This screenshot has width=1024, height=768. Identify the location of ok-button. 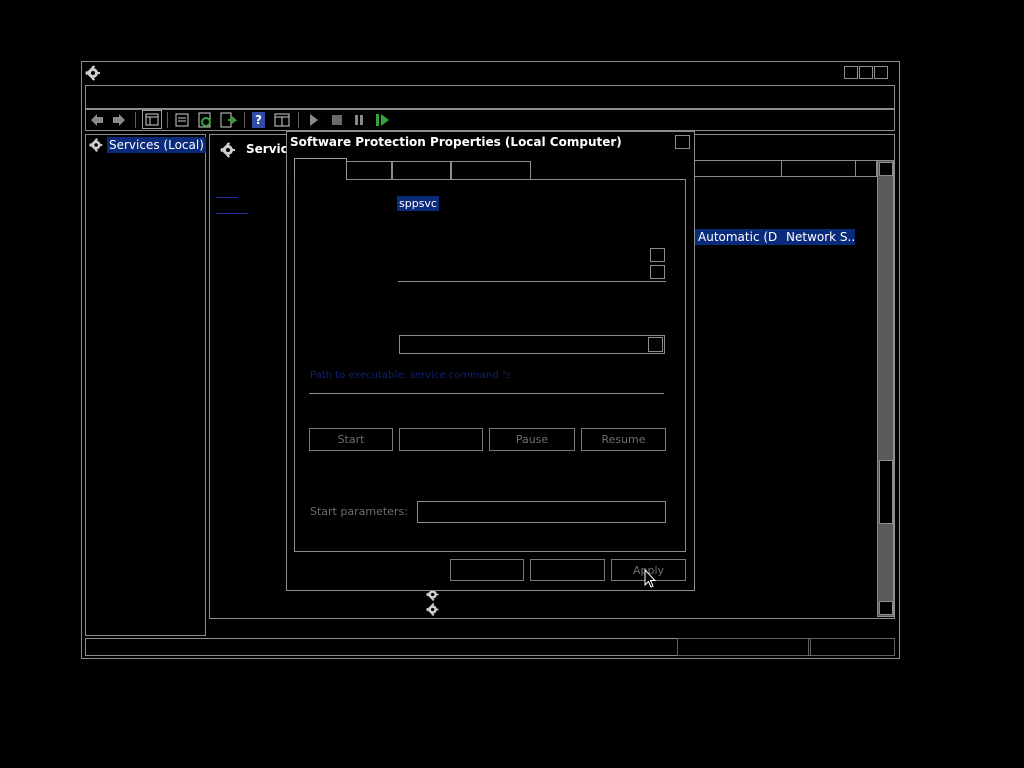
(487, 570).